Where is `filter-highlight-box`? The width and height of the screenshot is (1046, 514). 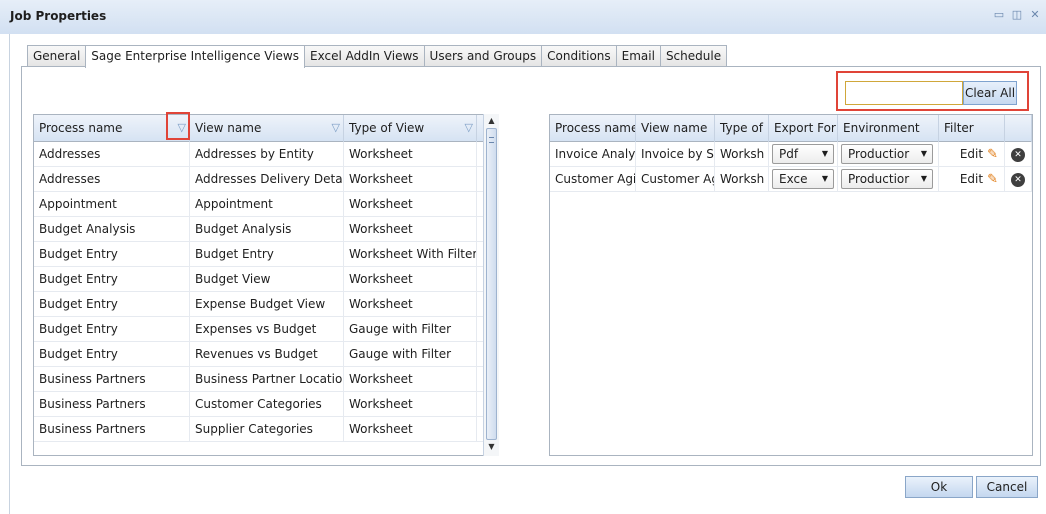 filter-highlight-box is located at coordinates (178, 126).